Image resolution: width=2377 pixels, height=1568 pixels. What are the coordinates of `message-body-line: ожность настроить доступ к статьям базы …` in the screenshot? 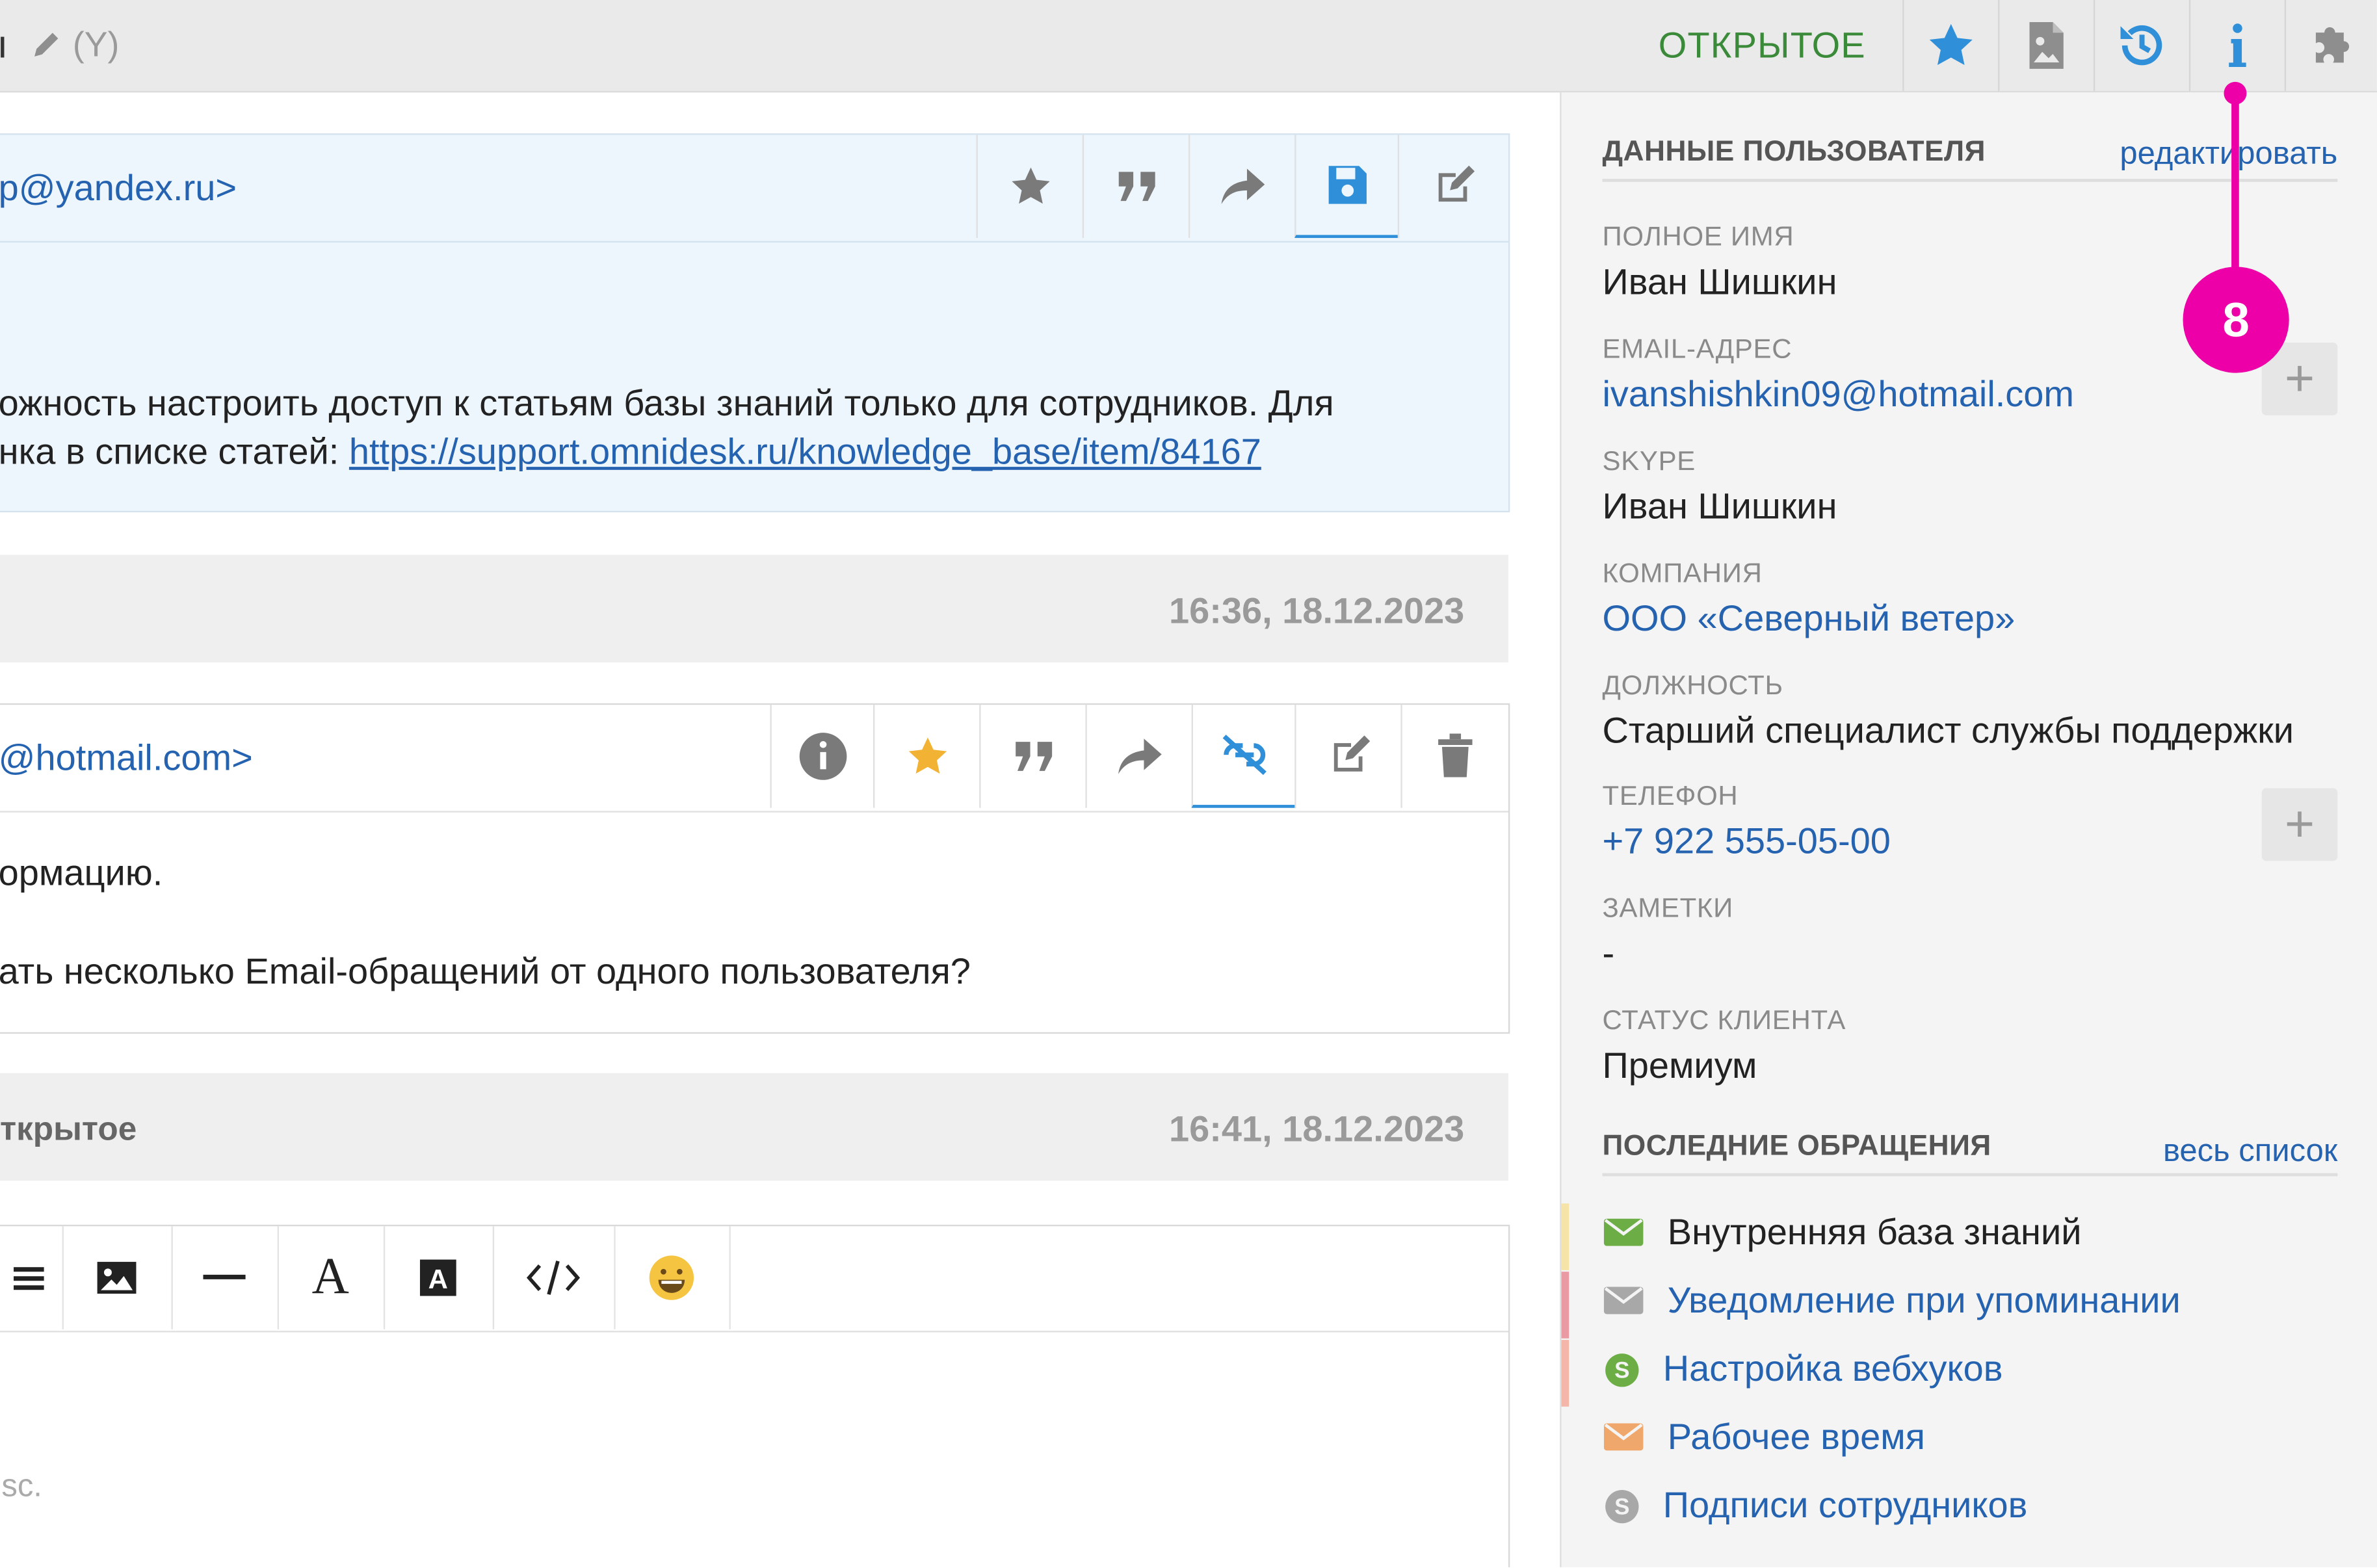 It's located at (667, 404).